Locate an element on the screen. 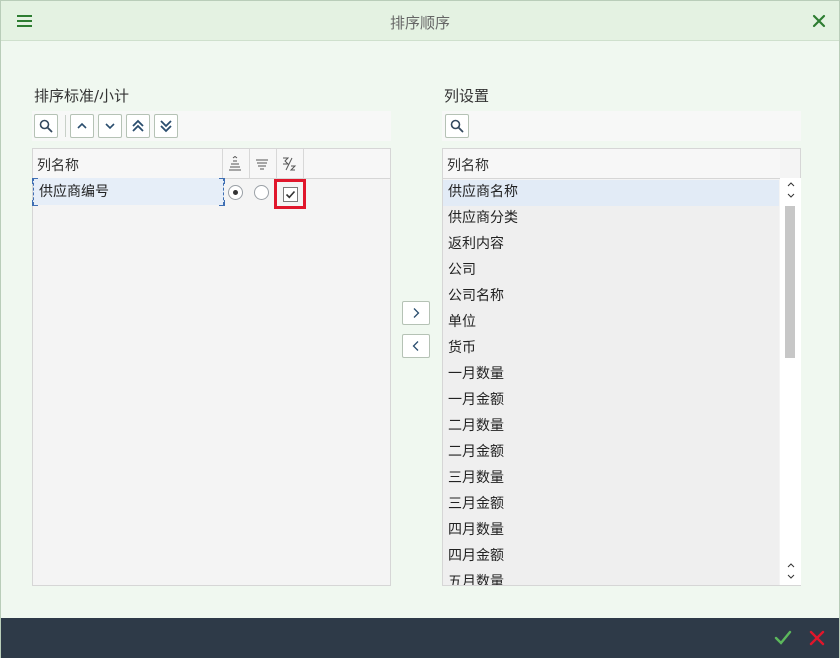  columns-toolbar is located at coordinates (621, 126).